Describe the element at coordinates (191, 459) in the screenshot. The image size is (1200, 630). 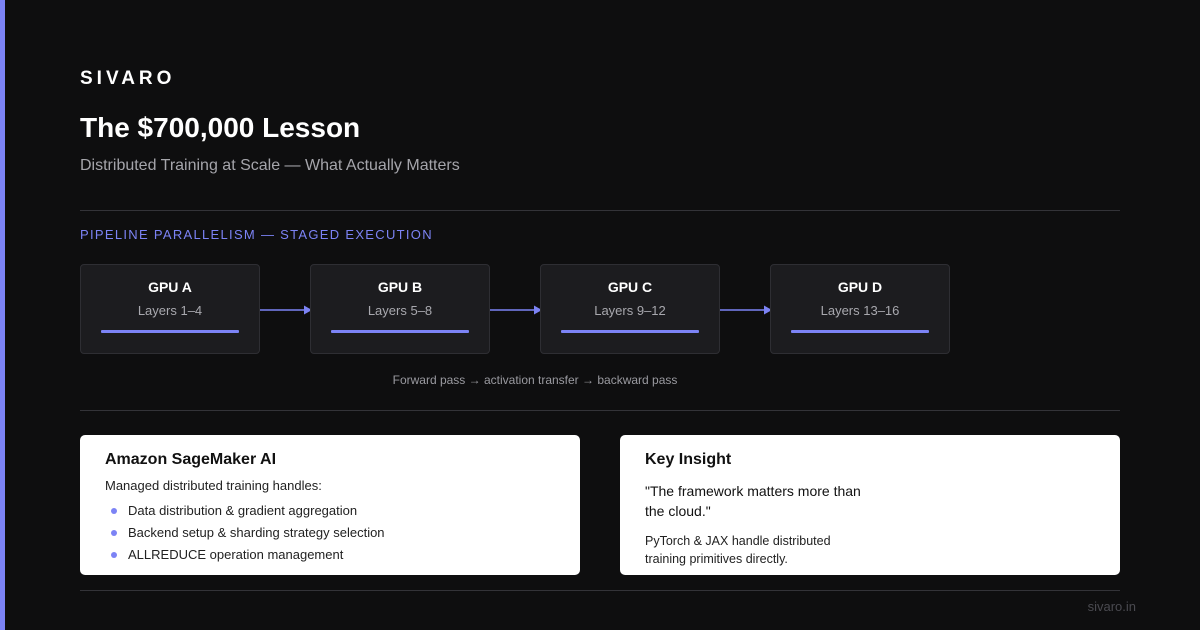
I see `card-title: Amazon SageMaker AI` at that location.